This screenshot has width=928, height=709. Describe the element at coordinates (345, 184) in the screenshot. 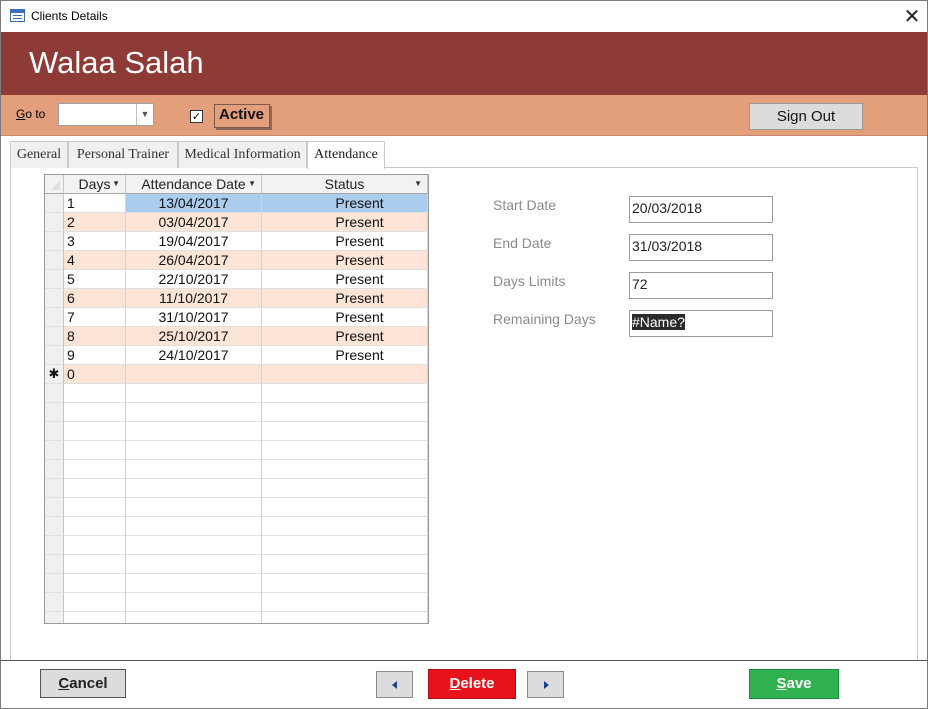

I see `column-header-status: Status ▼` at that location.